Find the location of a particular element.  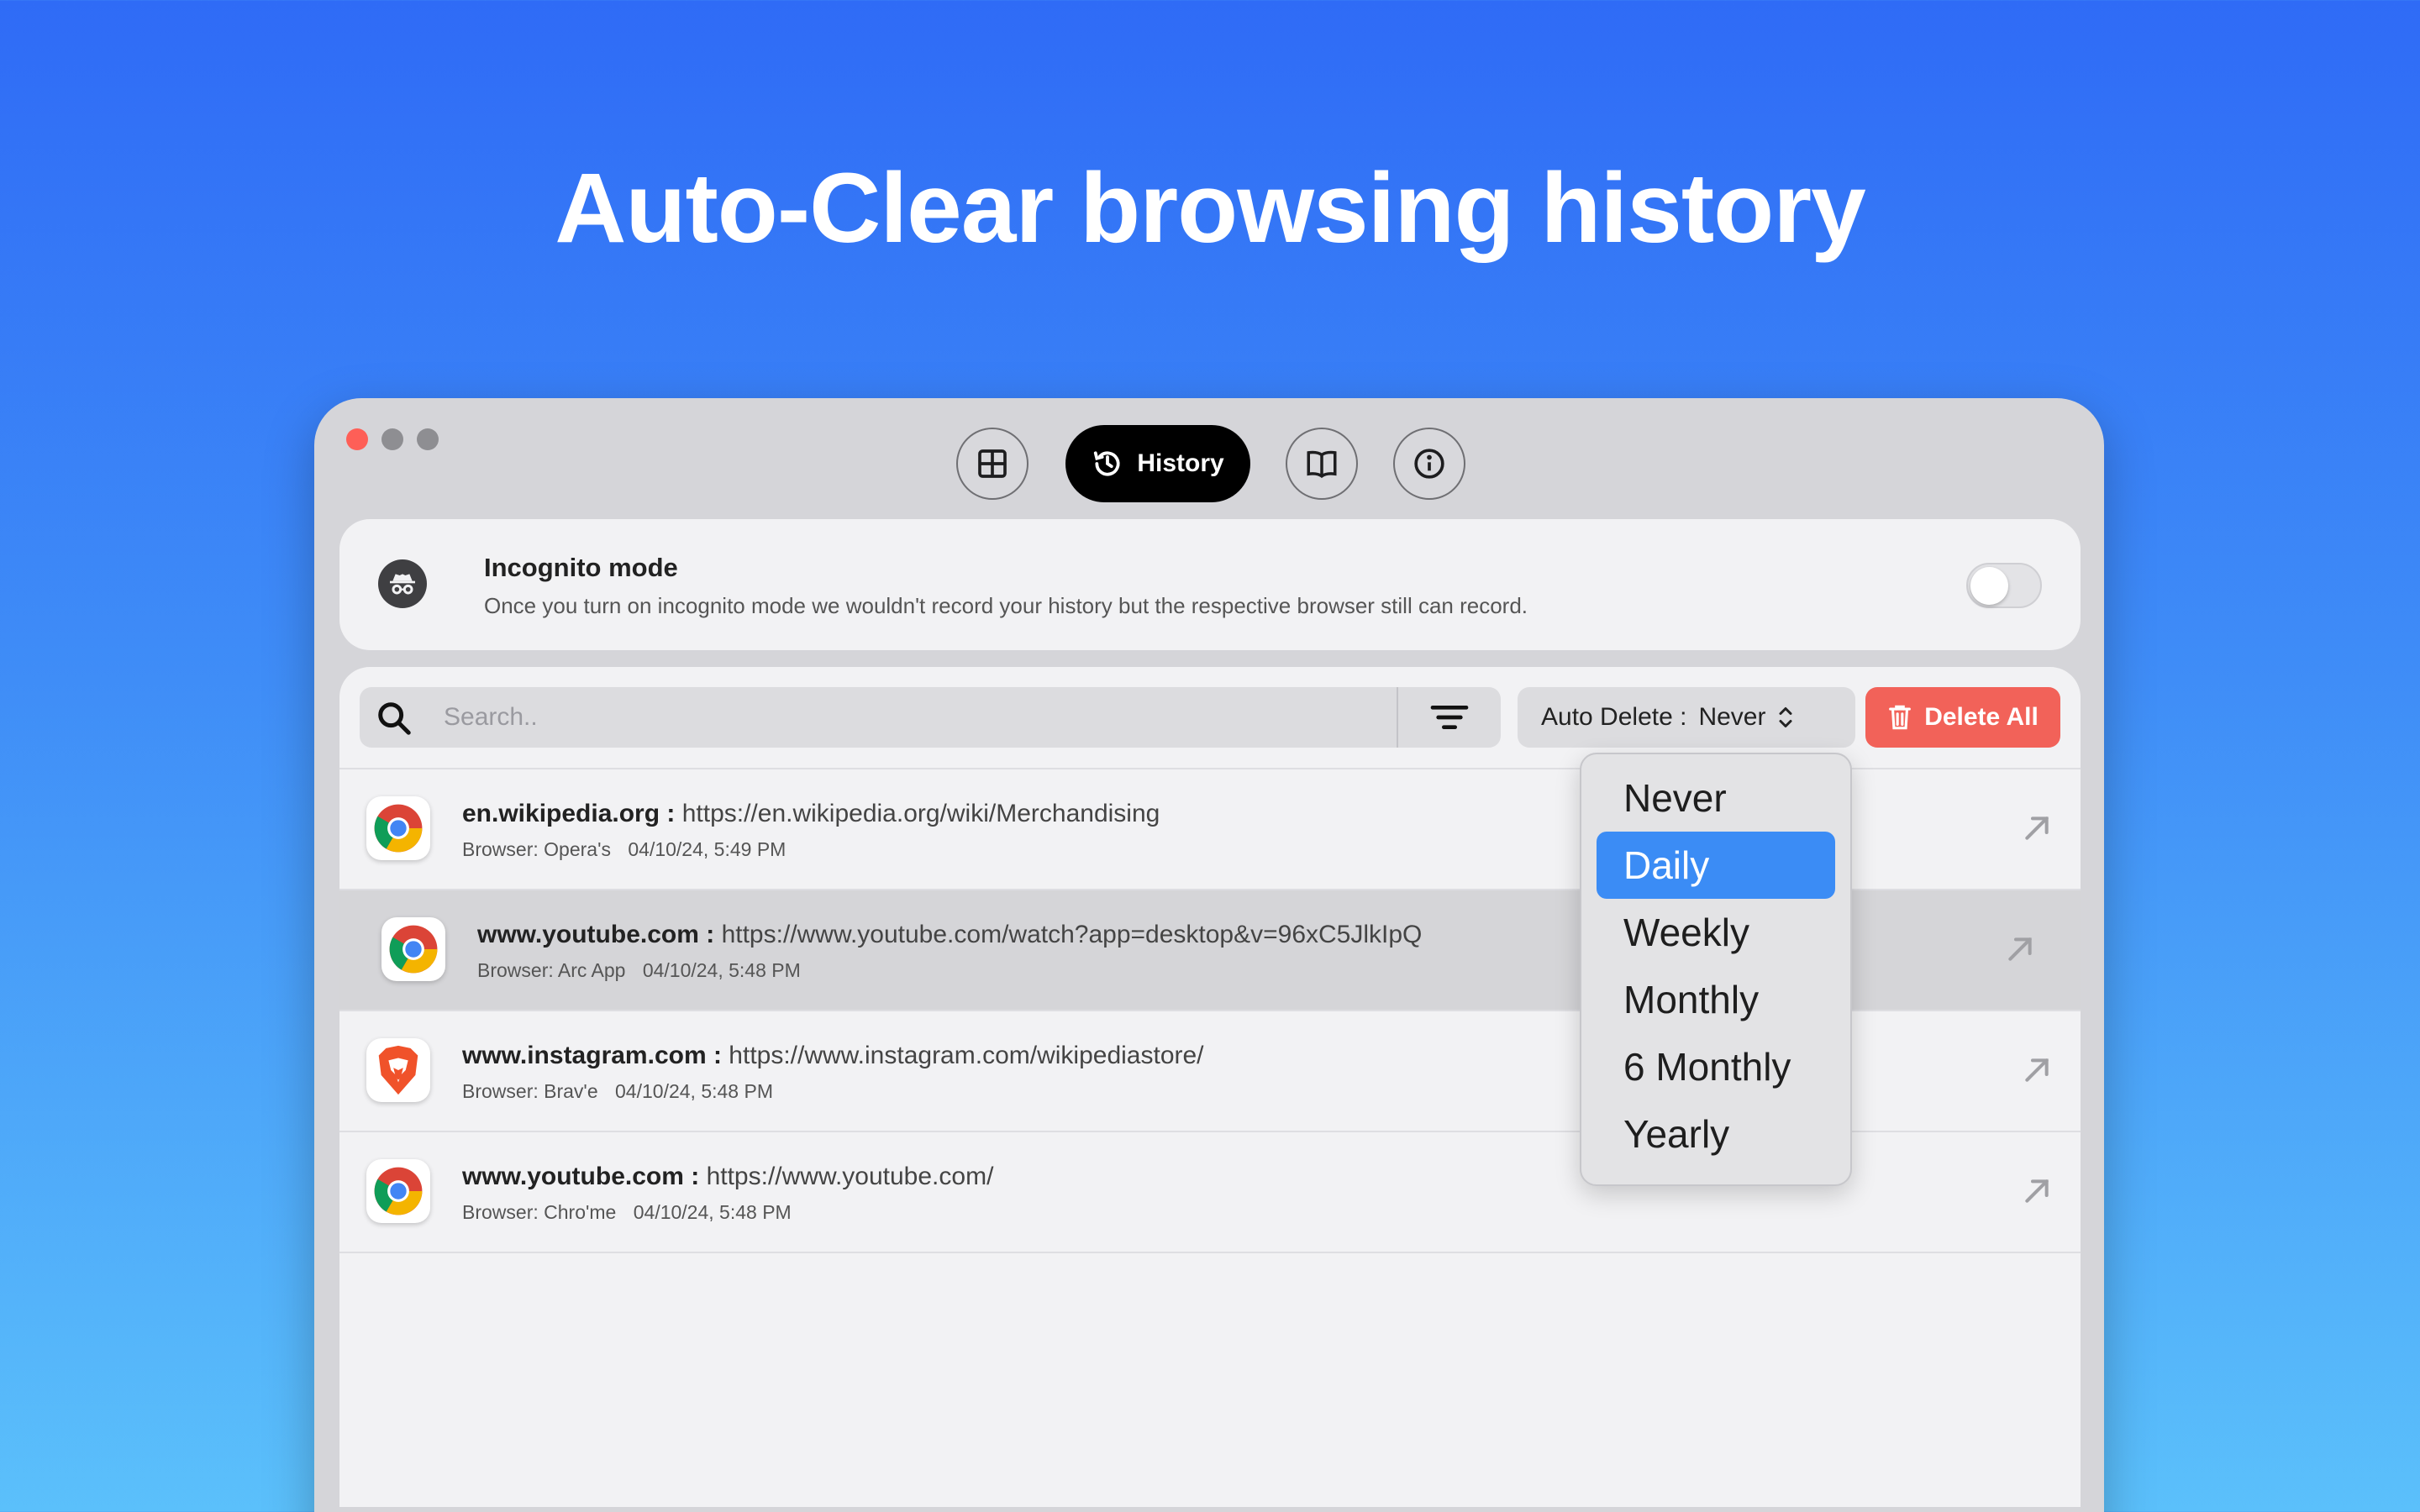

tab-info is located at coordinates (1429, 464).